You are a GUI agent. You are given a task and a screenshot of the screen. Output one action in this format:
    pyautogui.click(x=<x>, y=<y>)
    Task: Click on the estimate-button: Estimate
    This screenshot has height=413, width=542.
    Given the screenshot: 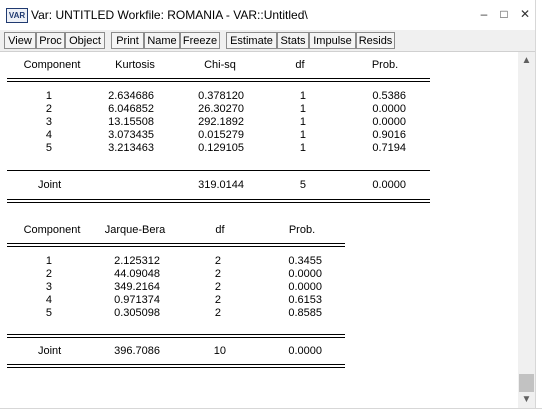 What is the action you would take?
    pyautogui.click(x=251, y=40)
    